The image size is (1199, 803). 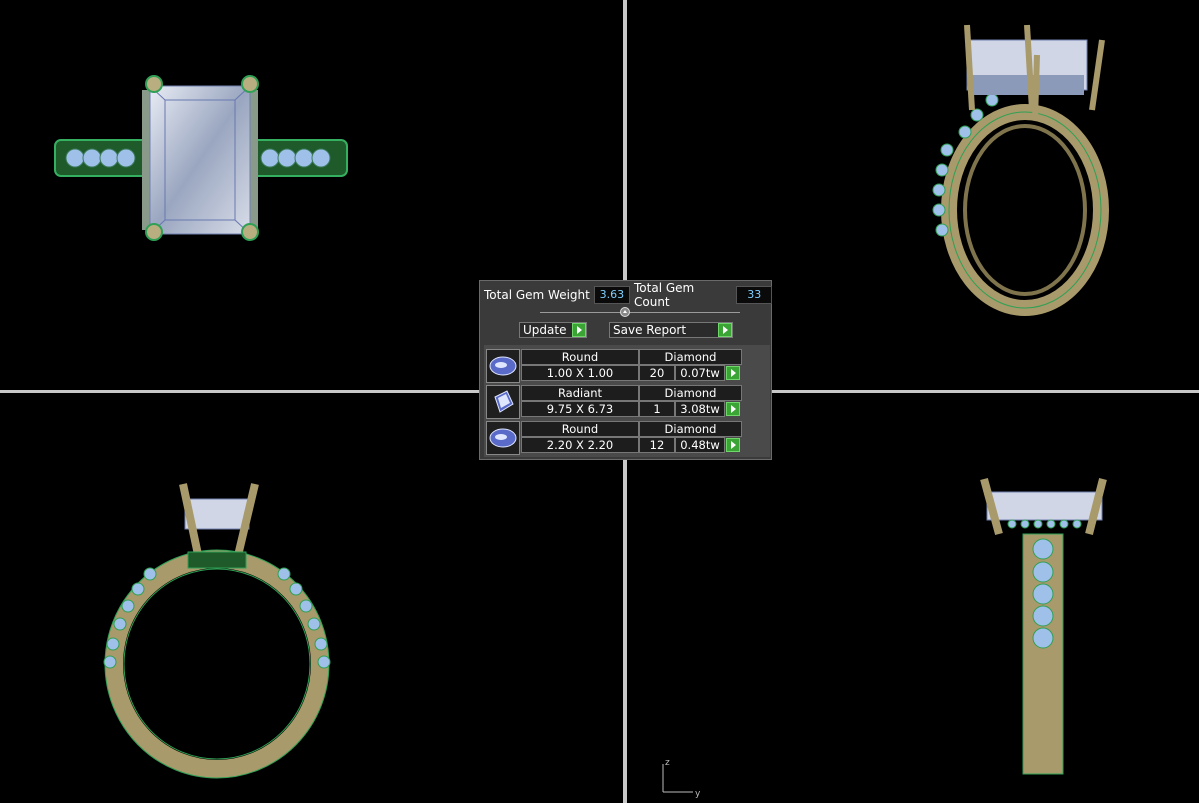 I want to click on gem-weight: 0.48tw, so click(x=700, y=445).